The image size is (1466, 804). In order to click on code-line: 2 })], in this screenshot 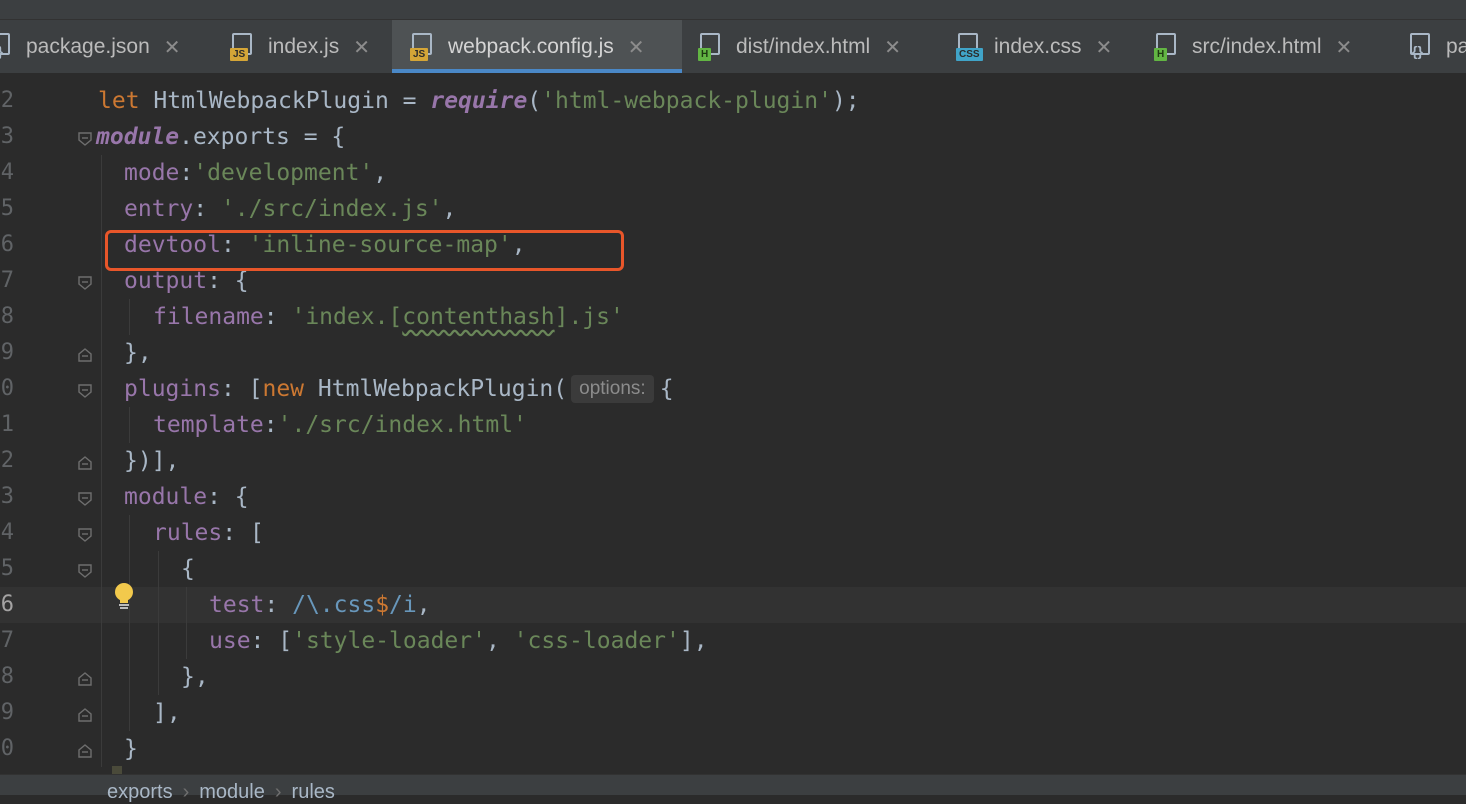, I will do `click(733, 461)`.